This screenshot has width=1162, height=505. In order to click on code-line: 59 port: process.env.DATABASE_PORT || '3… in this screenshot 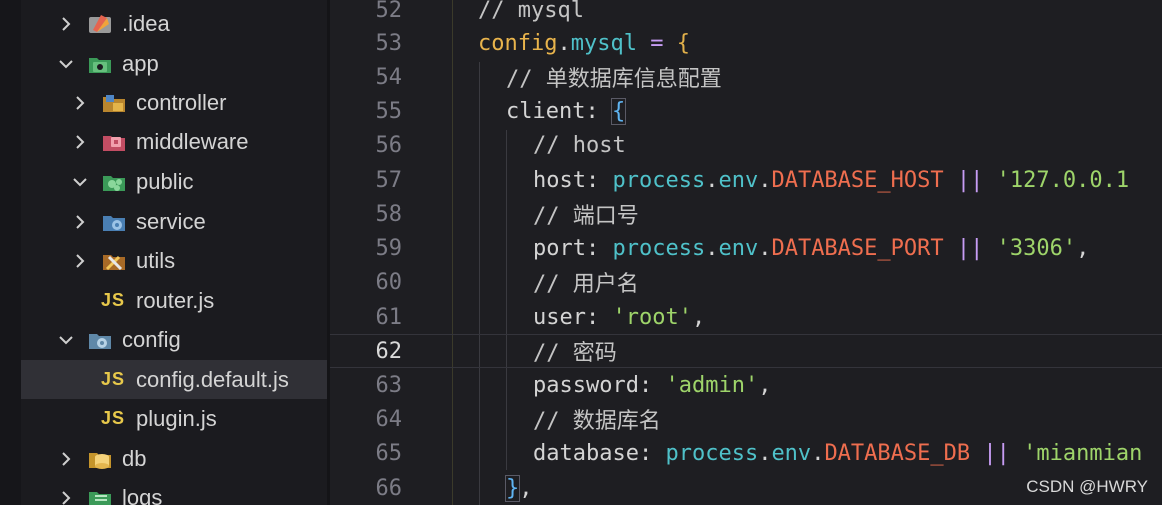, I will do `click(746, 248)`.